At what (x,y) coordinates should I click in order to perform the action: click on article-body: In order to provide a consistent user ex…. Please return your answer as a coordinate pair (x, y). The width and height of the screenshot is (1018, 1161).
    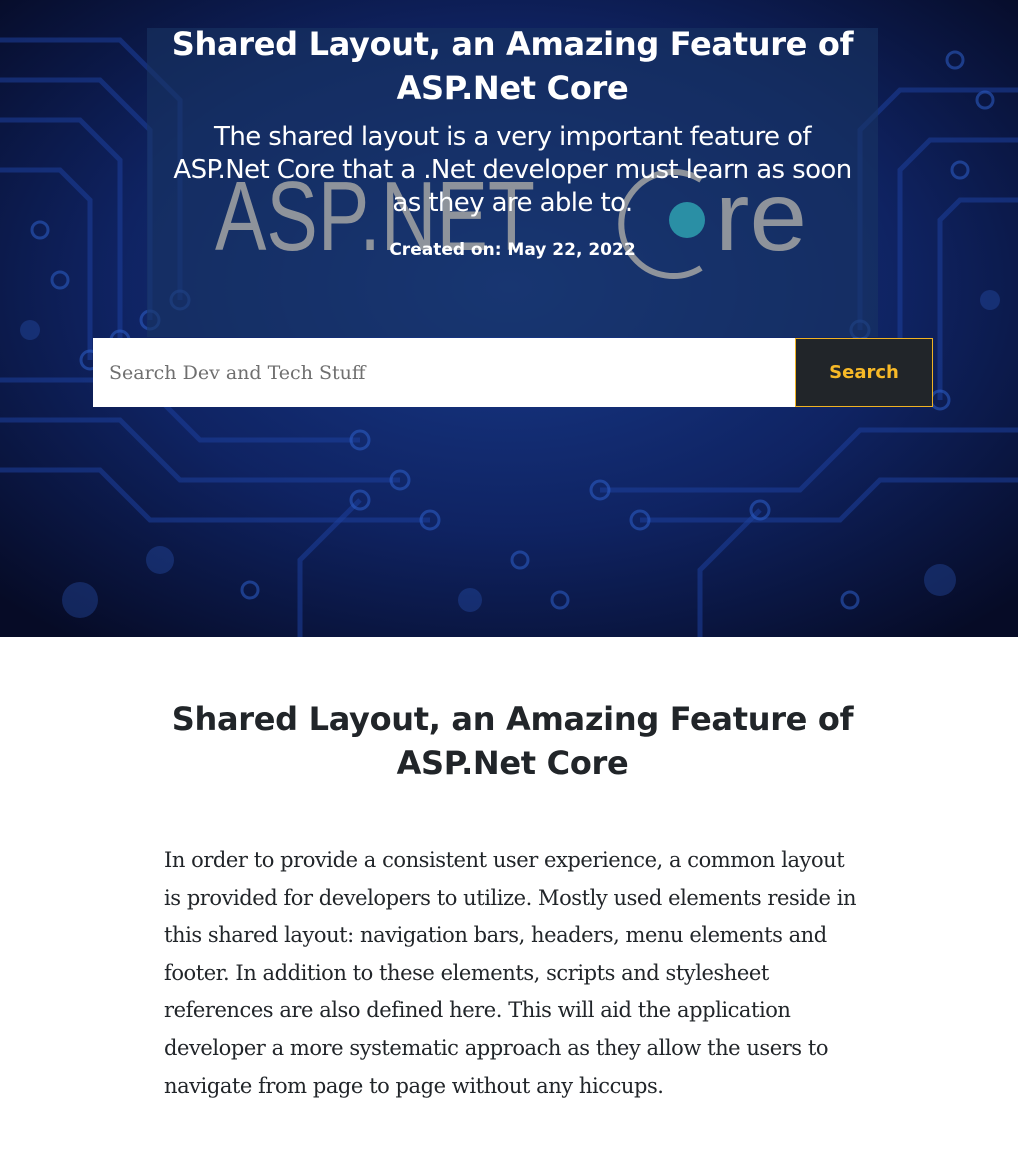
    Looking at the image, I should click on (510, 973).